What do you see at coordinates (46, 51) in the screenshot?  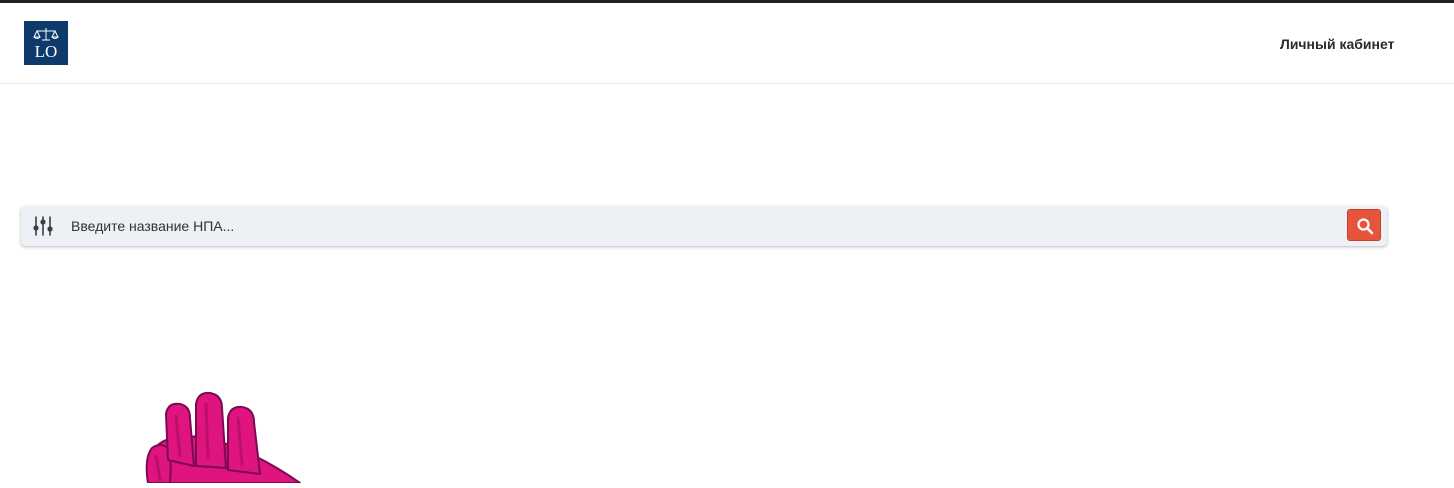 I see `logo-text: LO` at bounding box center [46, 51].